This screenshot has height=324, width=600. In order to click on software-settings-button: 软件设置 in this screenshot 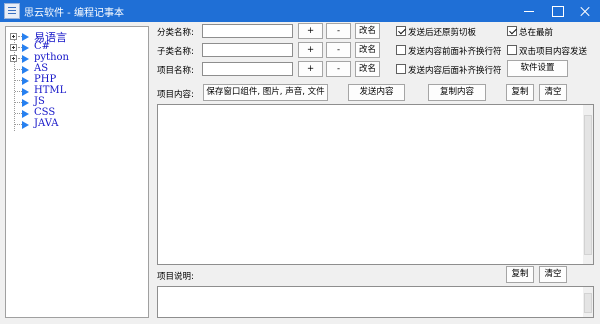, I will do `click(537, 68)`.